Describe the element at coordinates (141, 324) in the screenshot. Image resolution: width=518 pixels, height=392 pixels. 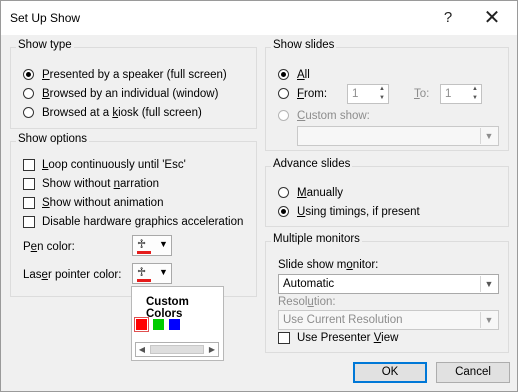
I see `color-swatch-red` at that location.